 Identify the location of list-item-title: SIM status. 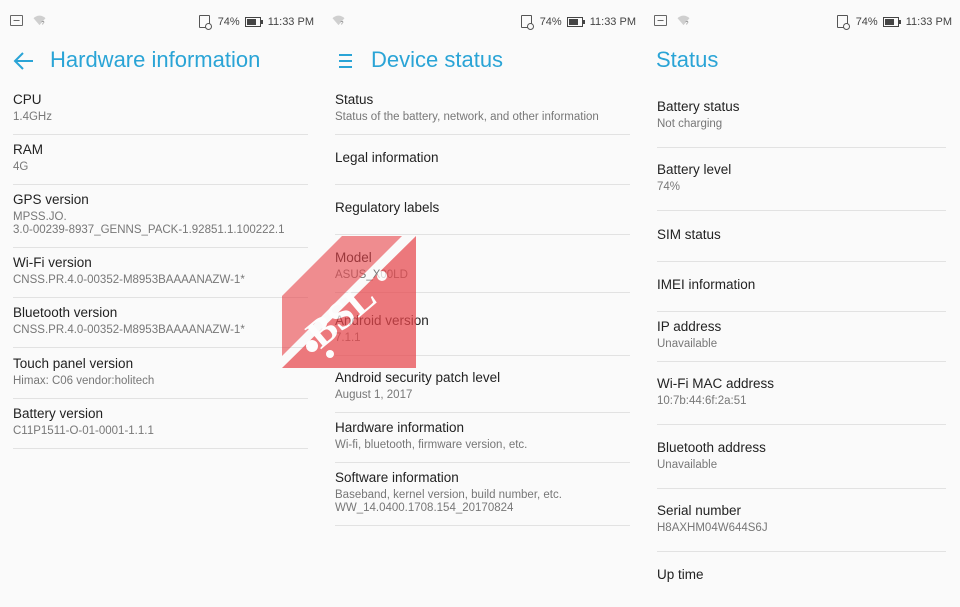
(689, 234).